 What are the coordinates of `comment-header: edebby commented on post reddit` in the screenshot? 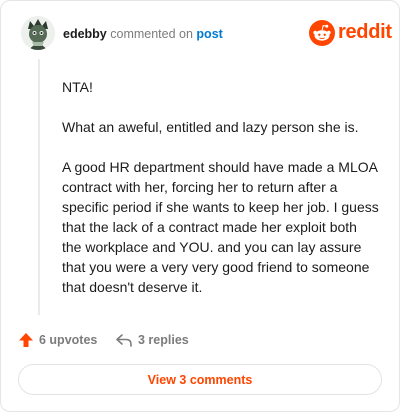 It's located at (206, 34).